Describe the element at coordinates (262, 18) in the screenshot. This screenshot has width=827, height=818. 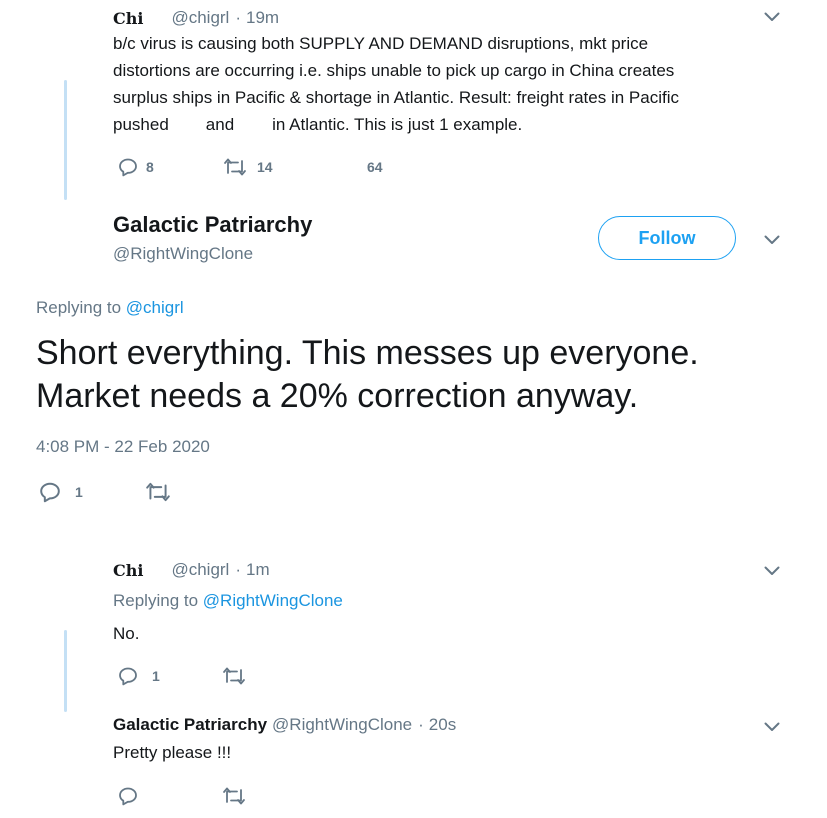
I see `tweet-time: 19m` at that location.